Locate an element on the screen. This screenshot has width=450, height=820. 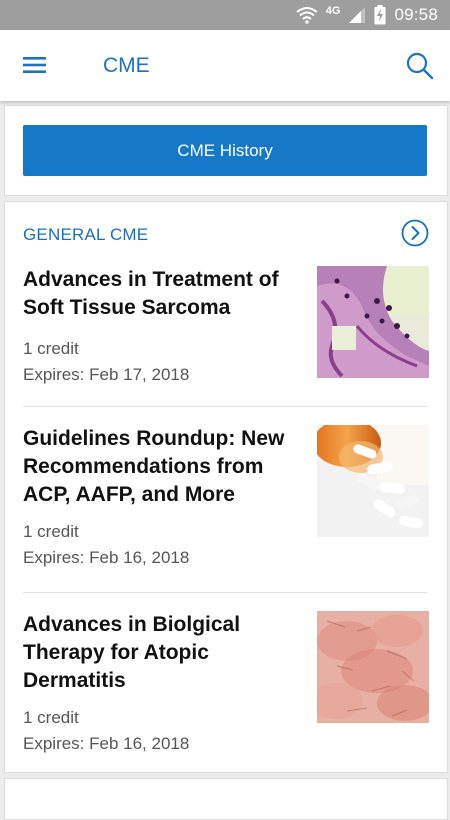
cme-history-button: CME History is located at coordinates (225, 150).